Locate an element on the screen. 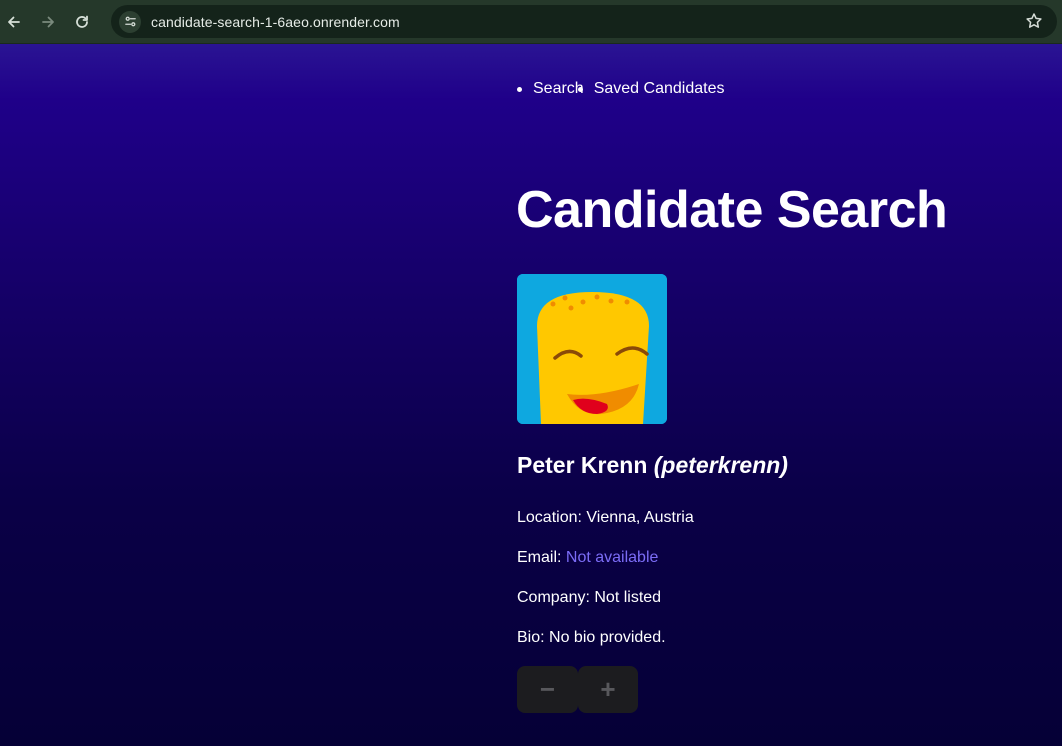 The image size is (1062, 746). nav-item-label: Search is located at coordinates (558, 88).